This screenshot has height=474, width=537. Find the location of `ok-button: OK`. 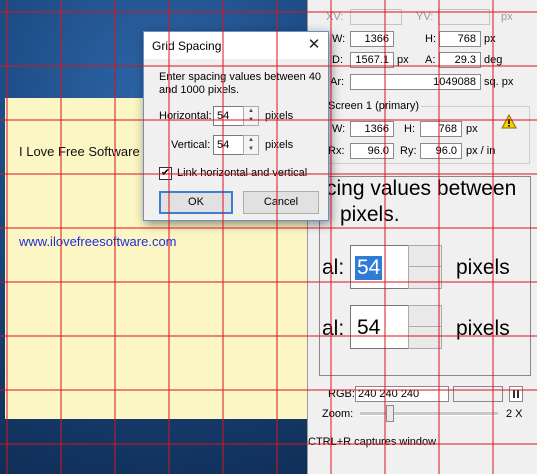

ok-button: OK is located at coordinates (196, 202).